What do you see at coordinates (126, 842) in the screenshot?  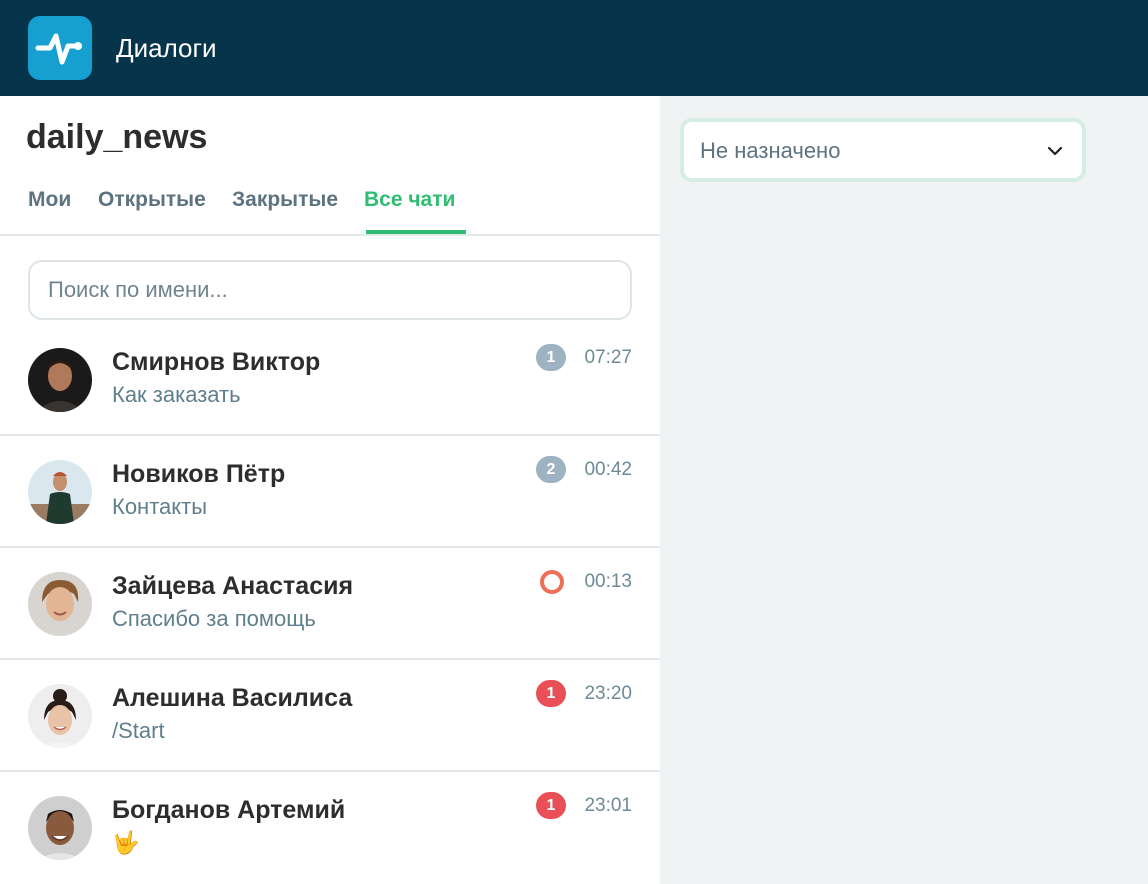 I see `message-preview: 🤟` at bounding box center [126, 842].